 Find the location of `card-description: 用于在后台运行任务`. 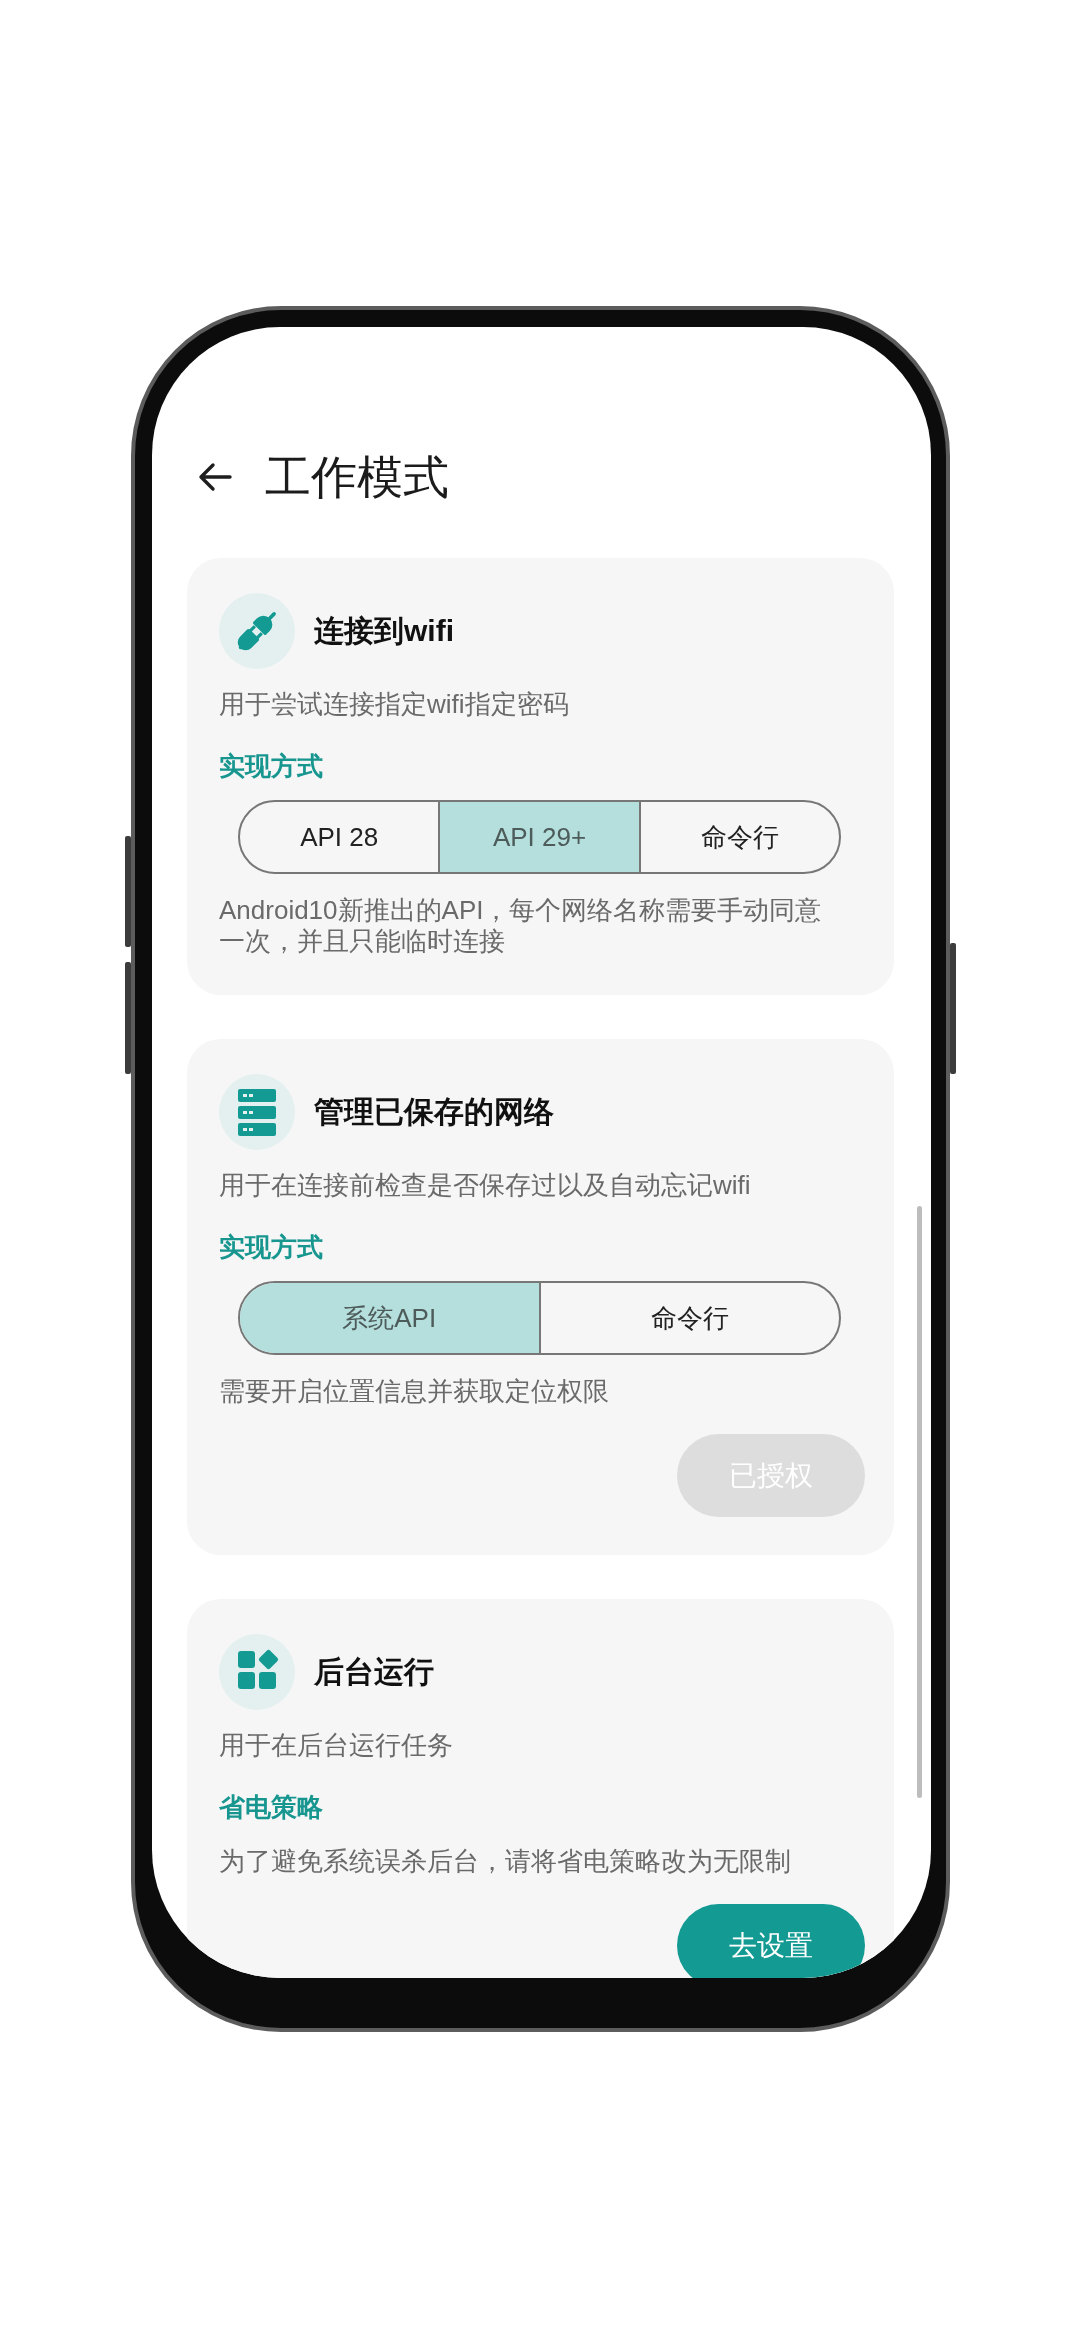

card-description: 用于在后台运行任务 is located at coordinates (336, 1745).